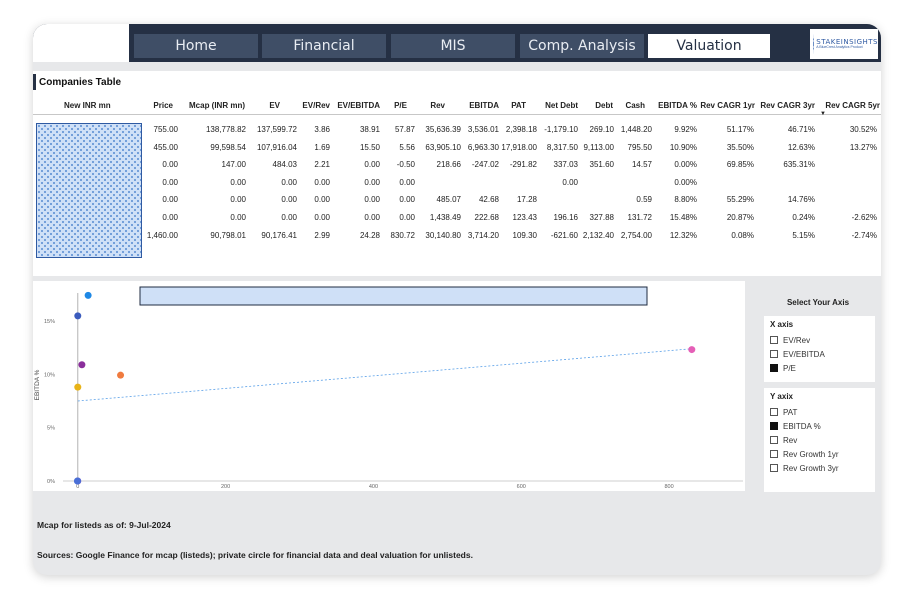 The height and width of the screenshot is (615, 914). Describe the element at coordinates (453, 46) in the screenshot. I see `tab-mis: MIS` at that location.